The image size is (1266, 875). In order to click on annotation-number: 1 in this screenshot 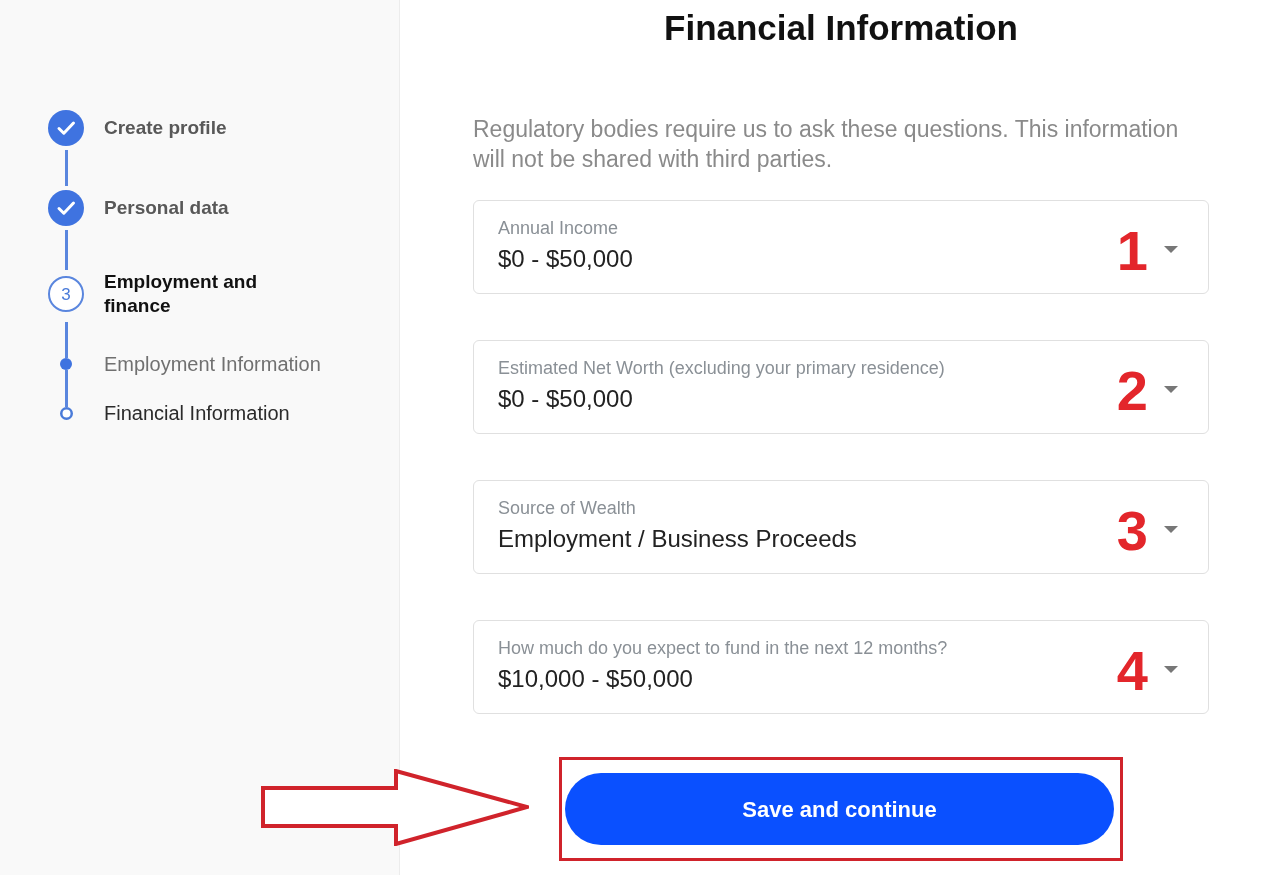, I will do `click(1132, 251)`.